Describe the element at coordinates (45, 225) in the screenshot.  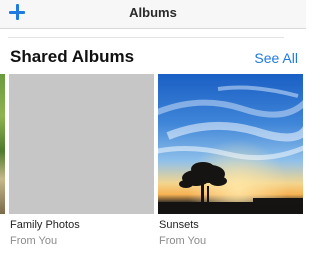
I see `album-name: Family Photos` at that location.